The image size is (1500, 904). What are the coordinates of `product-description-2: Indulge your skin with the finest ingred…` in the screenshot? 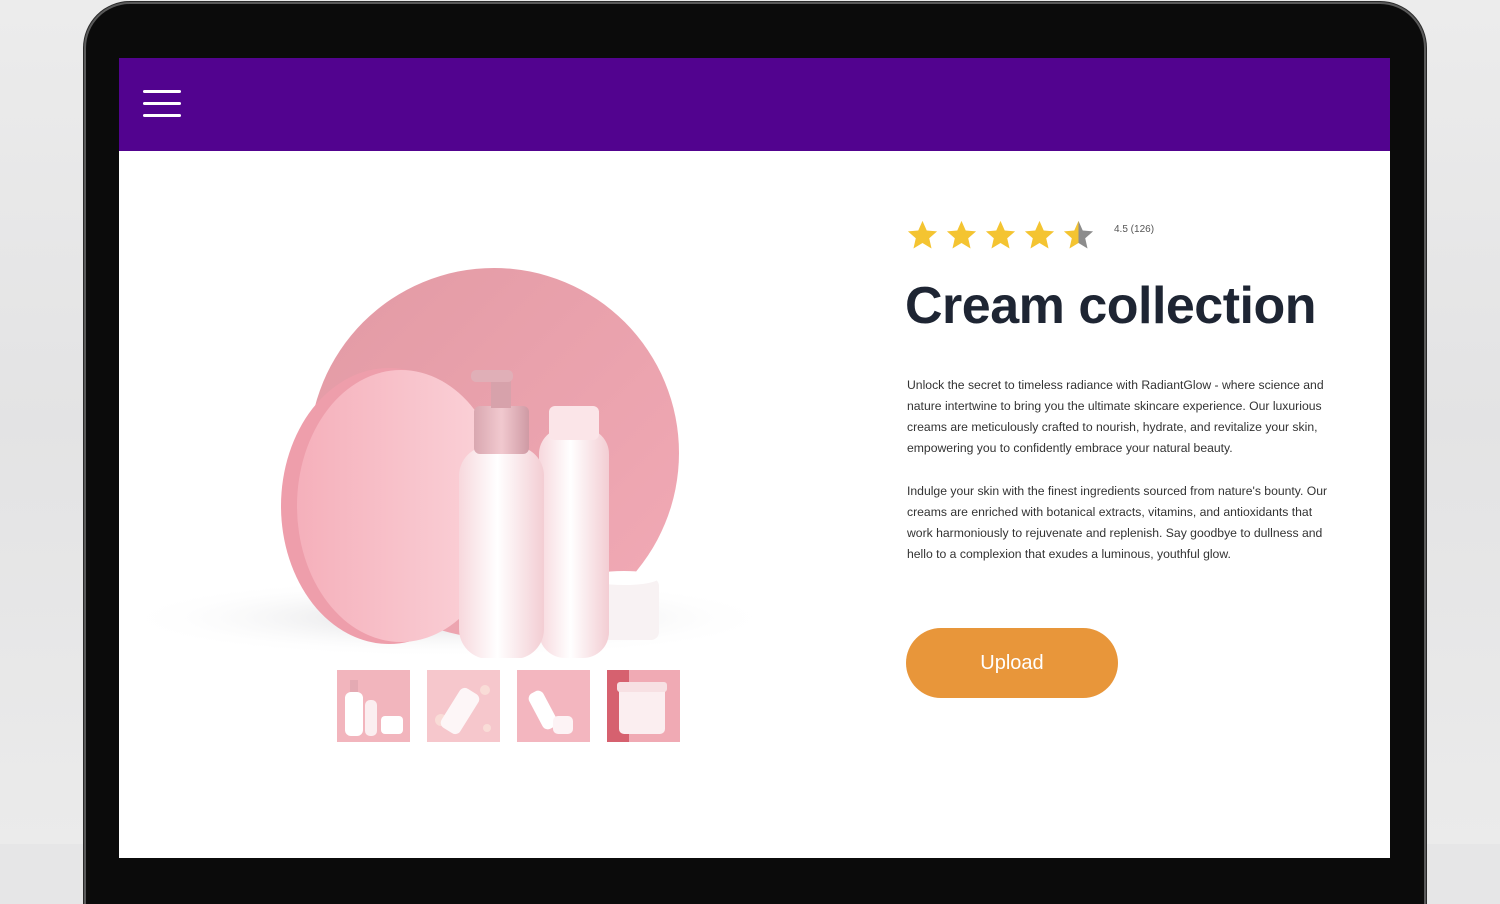 It's located at (1123, 523).